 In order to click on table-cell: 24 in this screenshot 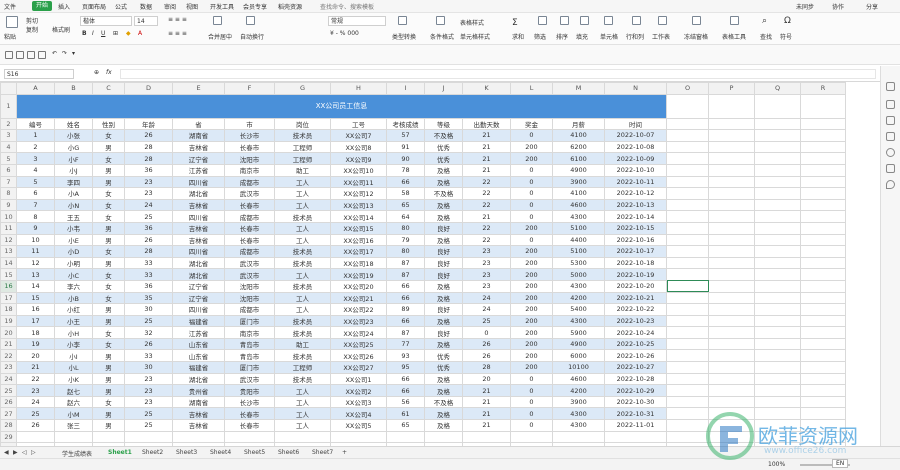, I will do `click(486, 309)`.